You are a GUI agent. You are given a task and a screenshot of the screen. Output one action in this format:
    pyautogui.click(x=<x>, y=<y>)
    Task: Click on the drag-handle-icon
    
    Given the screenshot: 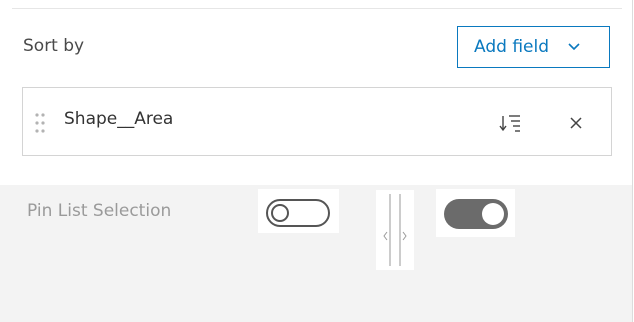 What is the action you would take?
    pyautogui.click(x=40, y=123)
    